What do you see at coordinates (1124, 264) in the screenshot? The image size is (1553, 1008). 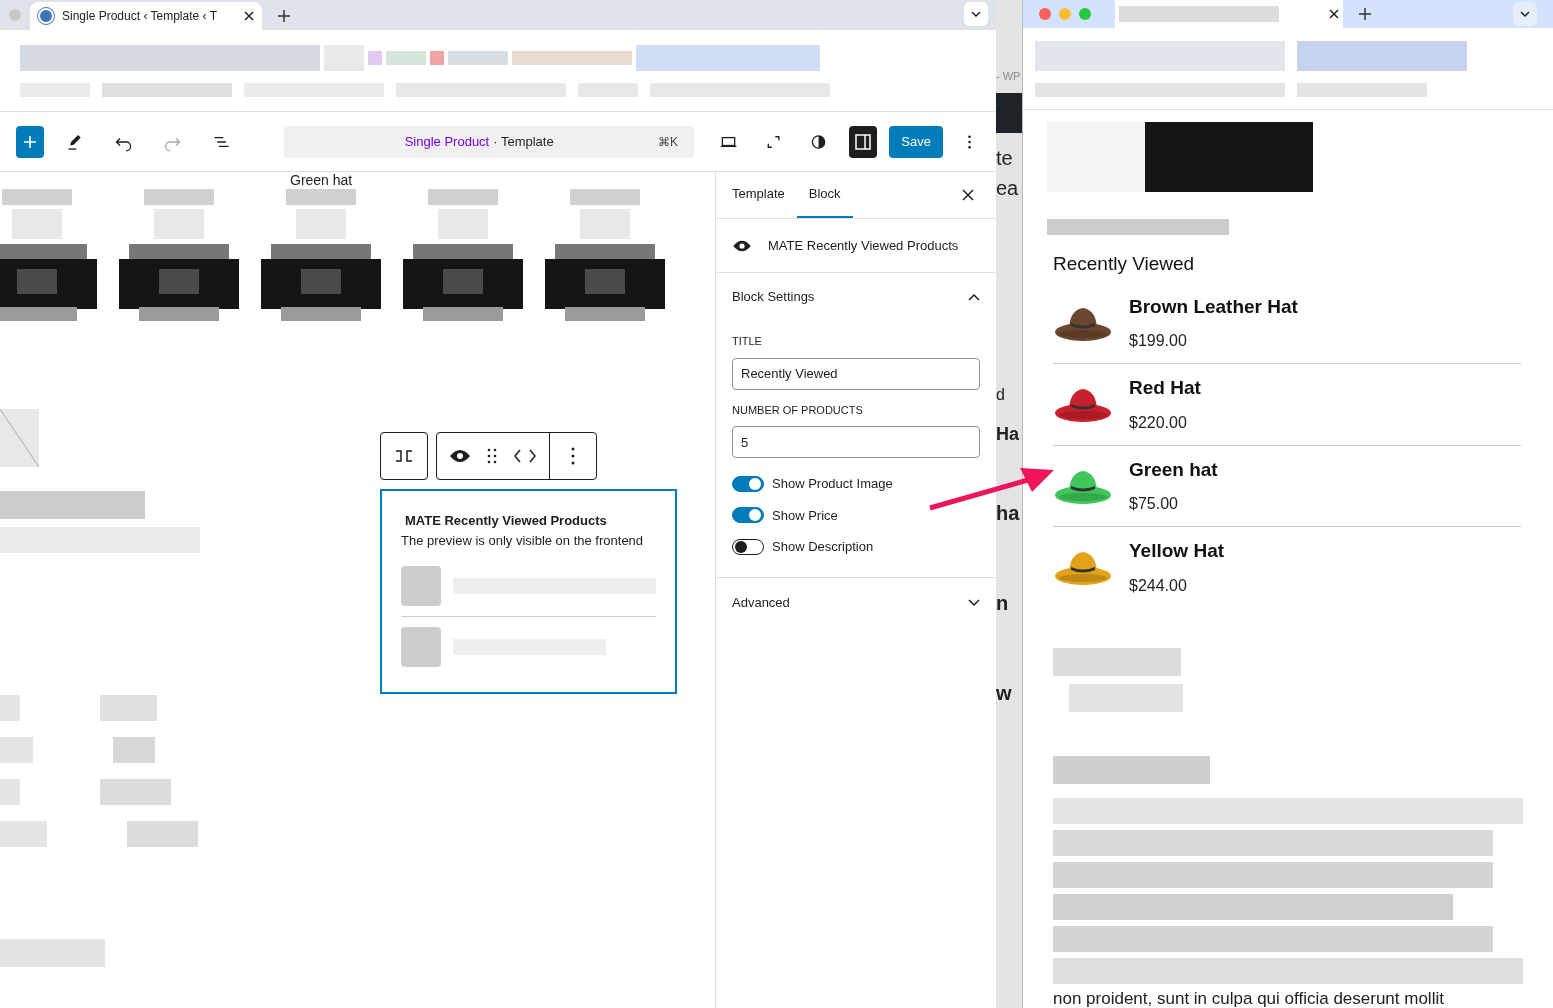 I see `section-heading: Recently Viewed` at bounding box center [1124, 264].